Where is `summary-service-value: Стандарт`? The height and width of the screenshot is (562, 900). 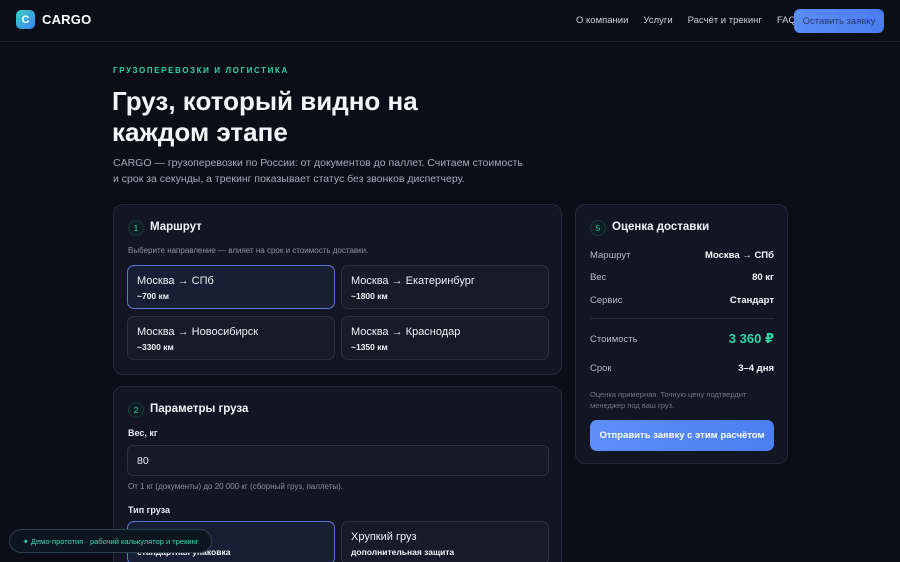 summary-service-value: Стандарт is located at coordinates (751, 300).